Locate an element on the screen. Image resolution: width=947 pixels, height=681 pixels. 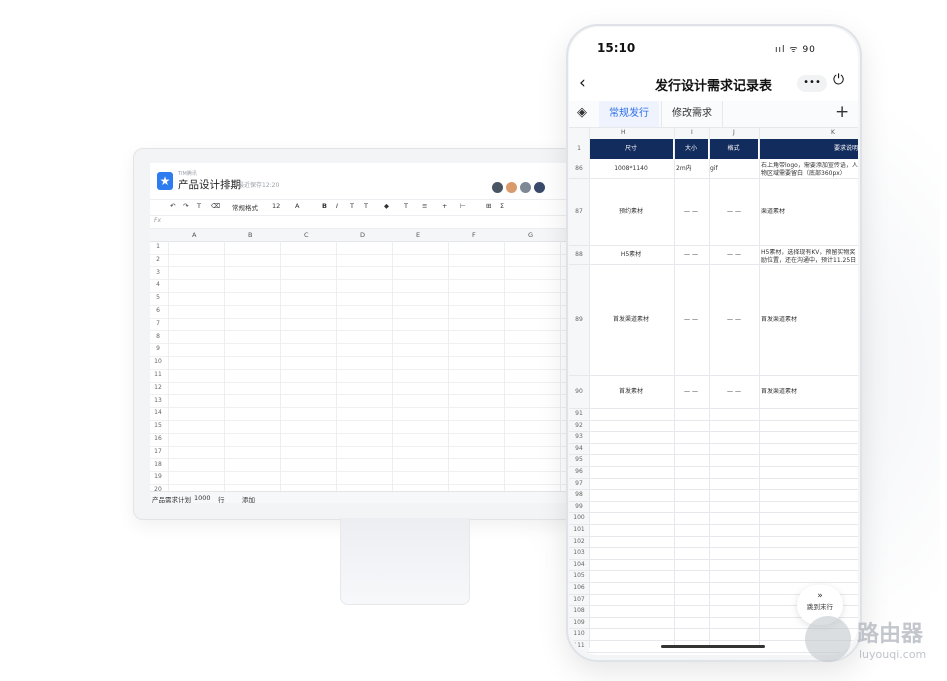
tab-change-requests: 修改需求 is located at coordinates (692, 114).